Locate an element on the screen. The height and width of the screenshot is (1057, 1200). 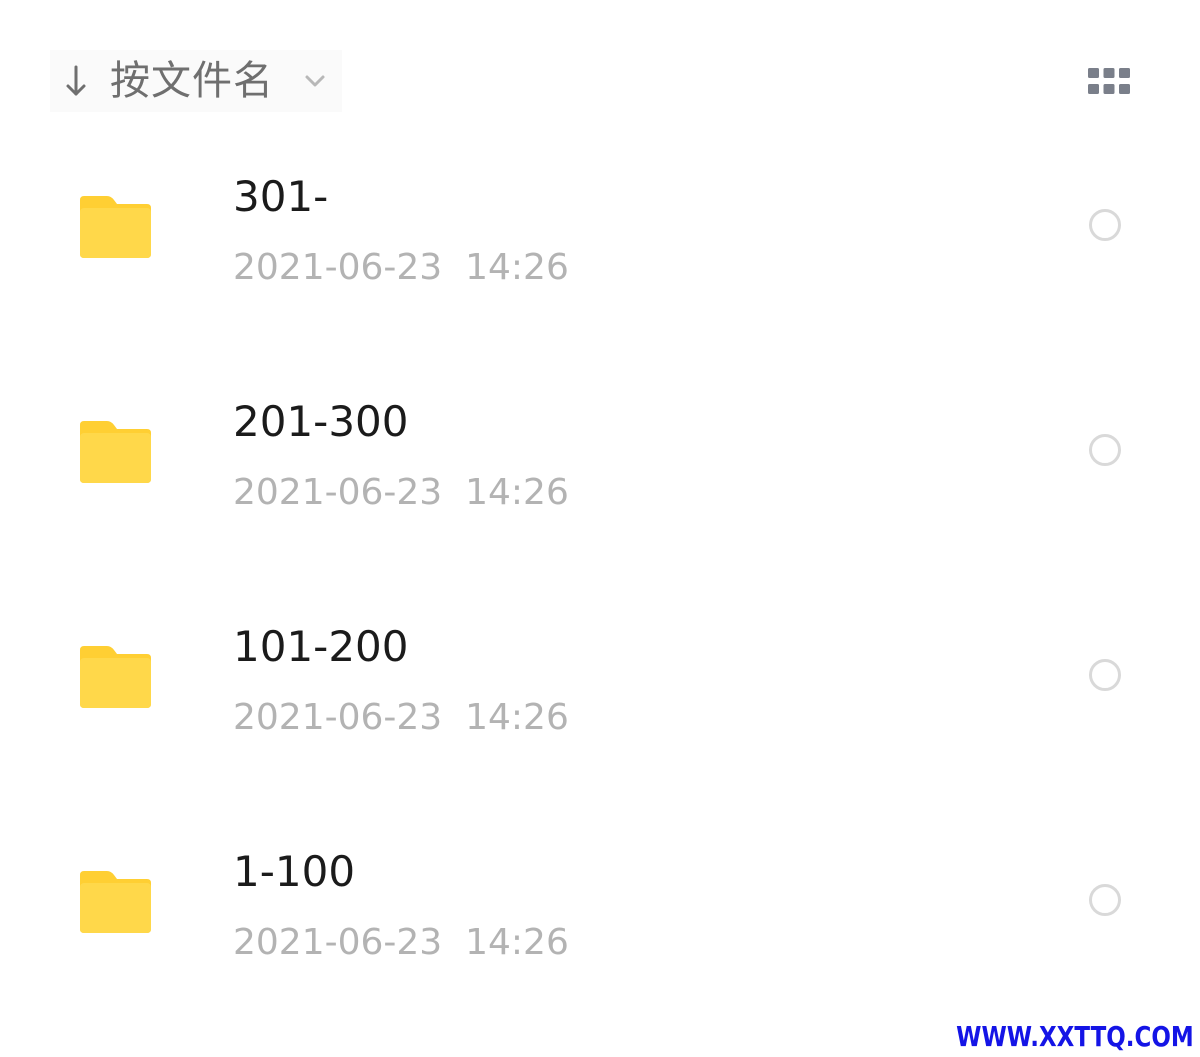
sort-by-filename-button: 按文件名 is located at coordinates (196, 81).